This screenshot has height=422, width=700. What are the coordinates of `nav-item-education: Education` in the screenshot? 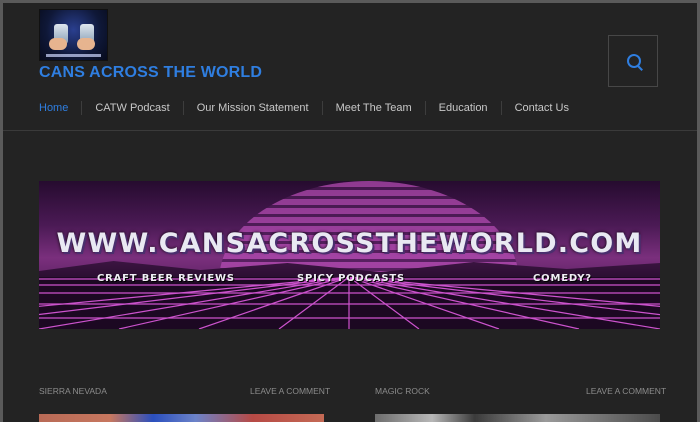 It's located at (462, 108).